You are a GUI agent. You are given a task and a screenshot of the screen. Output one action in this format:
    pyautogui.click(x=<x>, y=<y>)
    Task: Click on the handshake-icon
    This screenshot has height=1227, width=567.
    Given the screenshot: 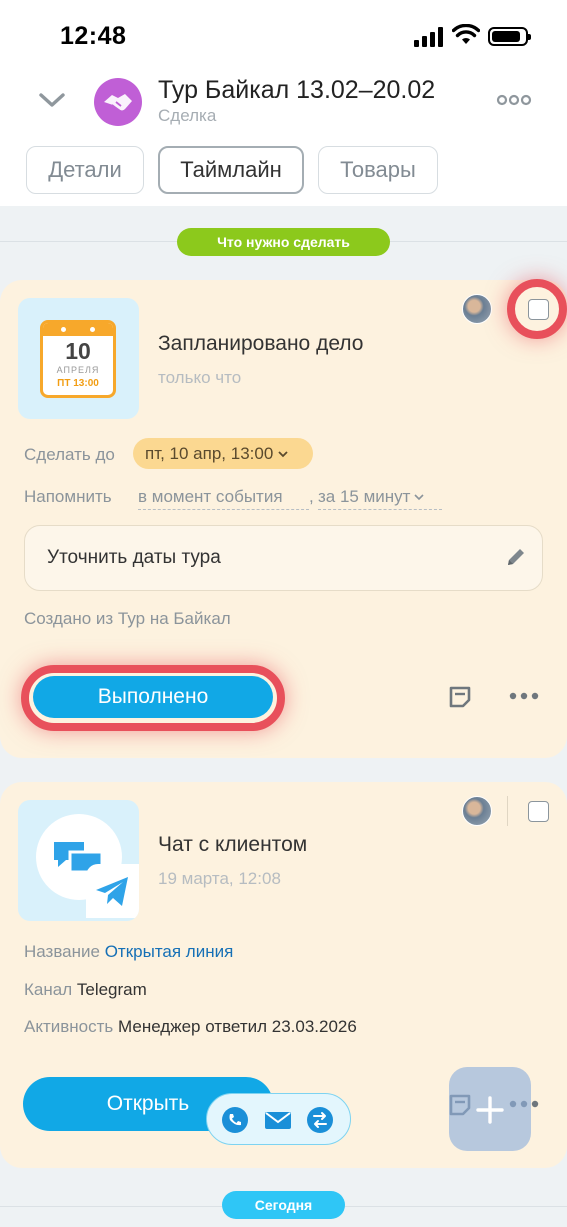 What is the action you would take?
    pyautogui.click(x=118, y=102)
    